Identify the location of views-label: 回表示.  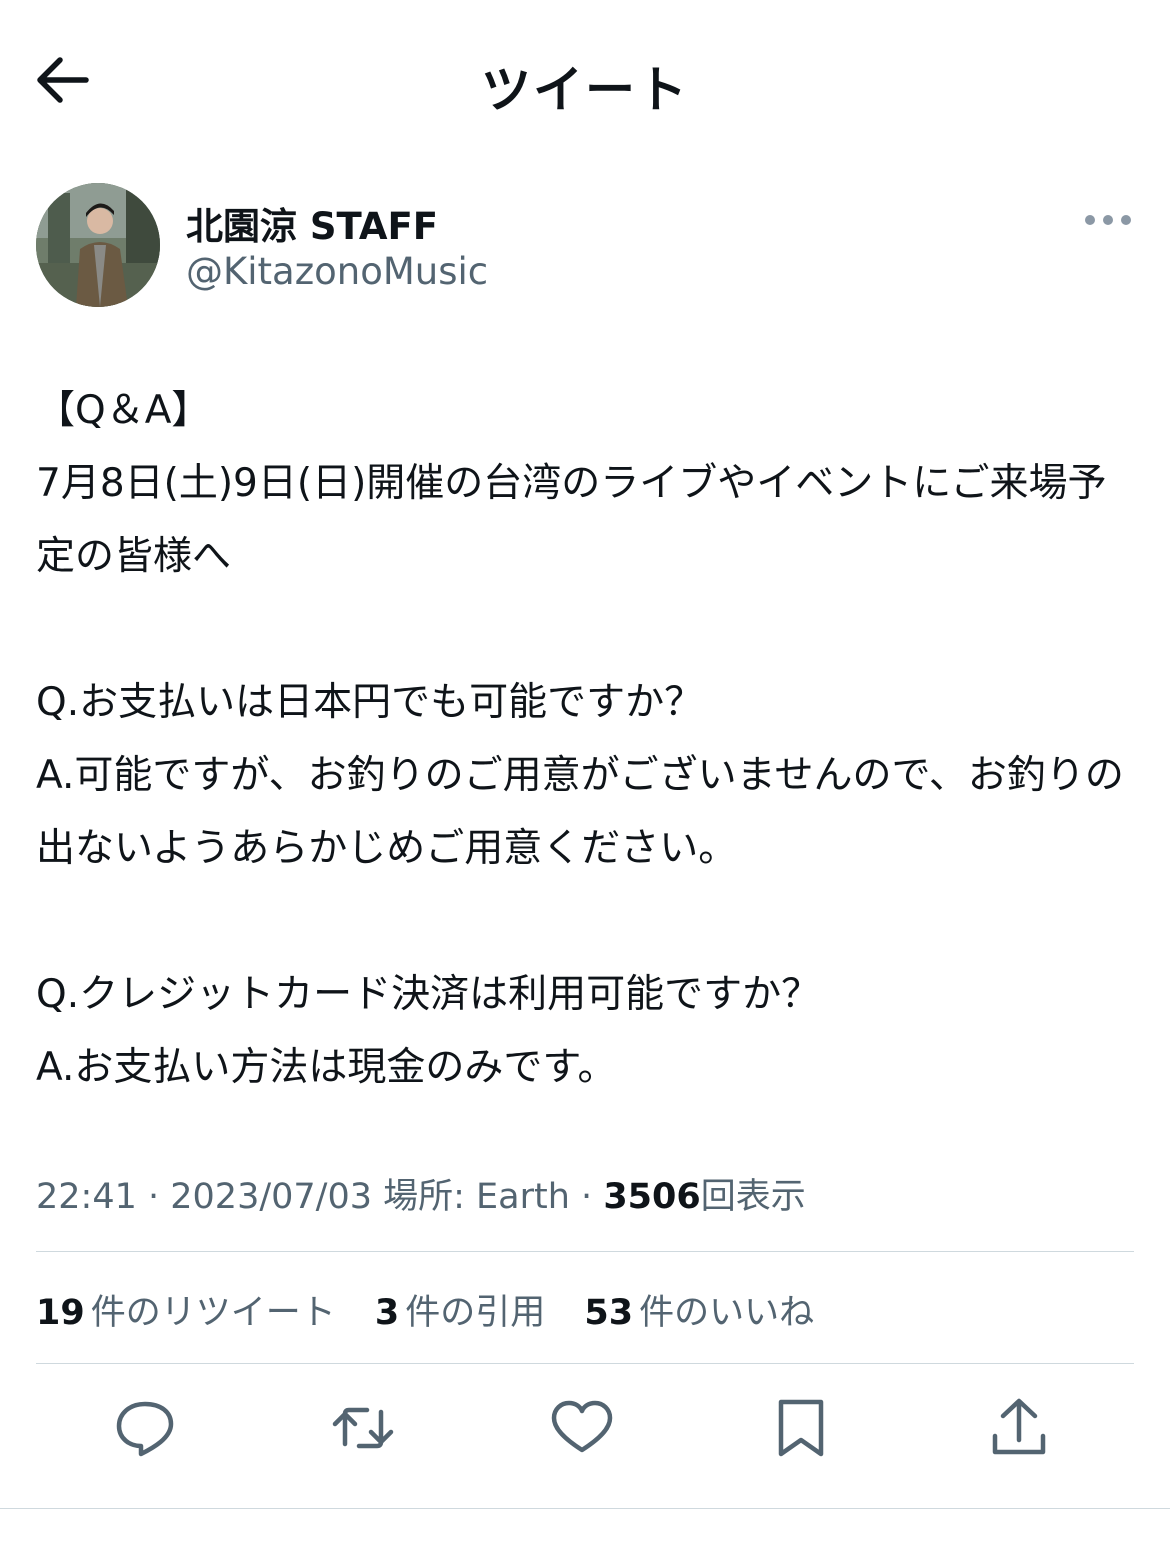
(753, 1197).